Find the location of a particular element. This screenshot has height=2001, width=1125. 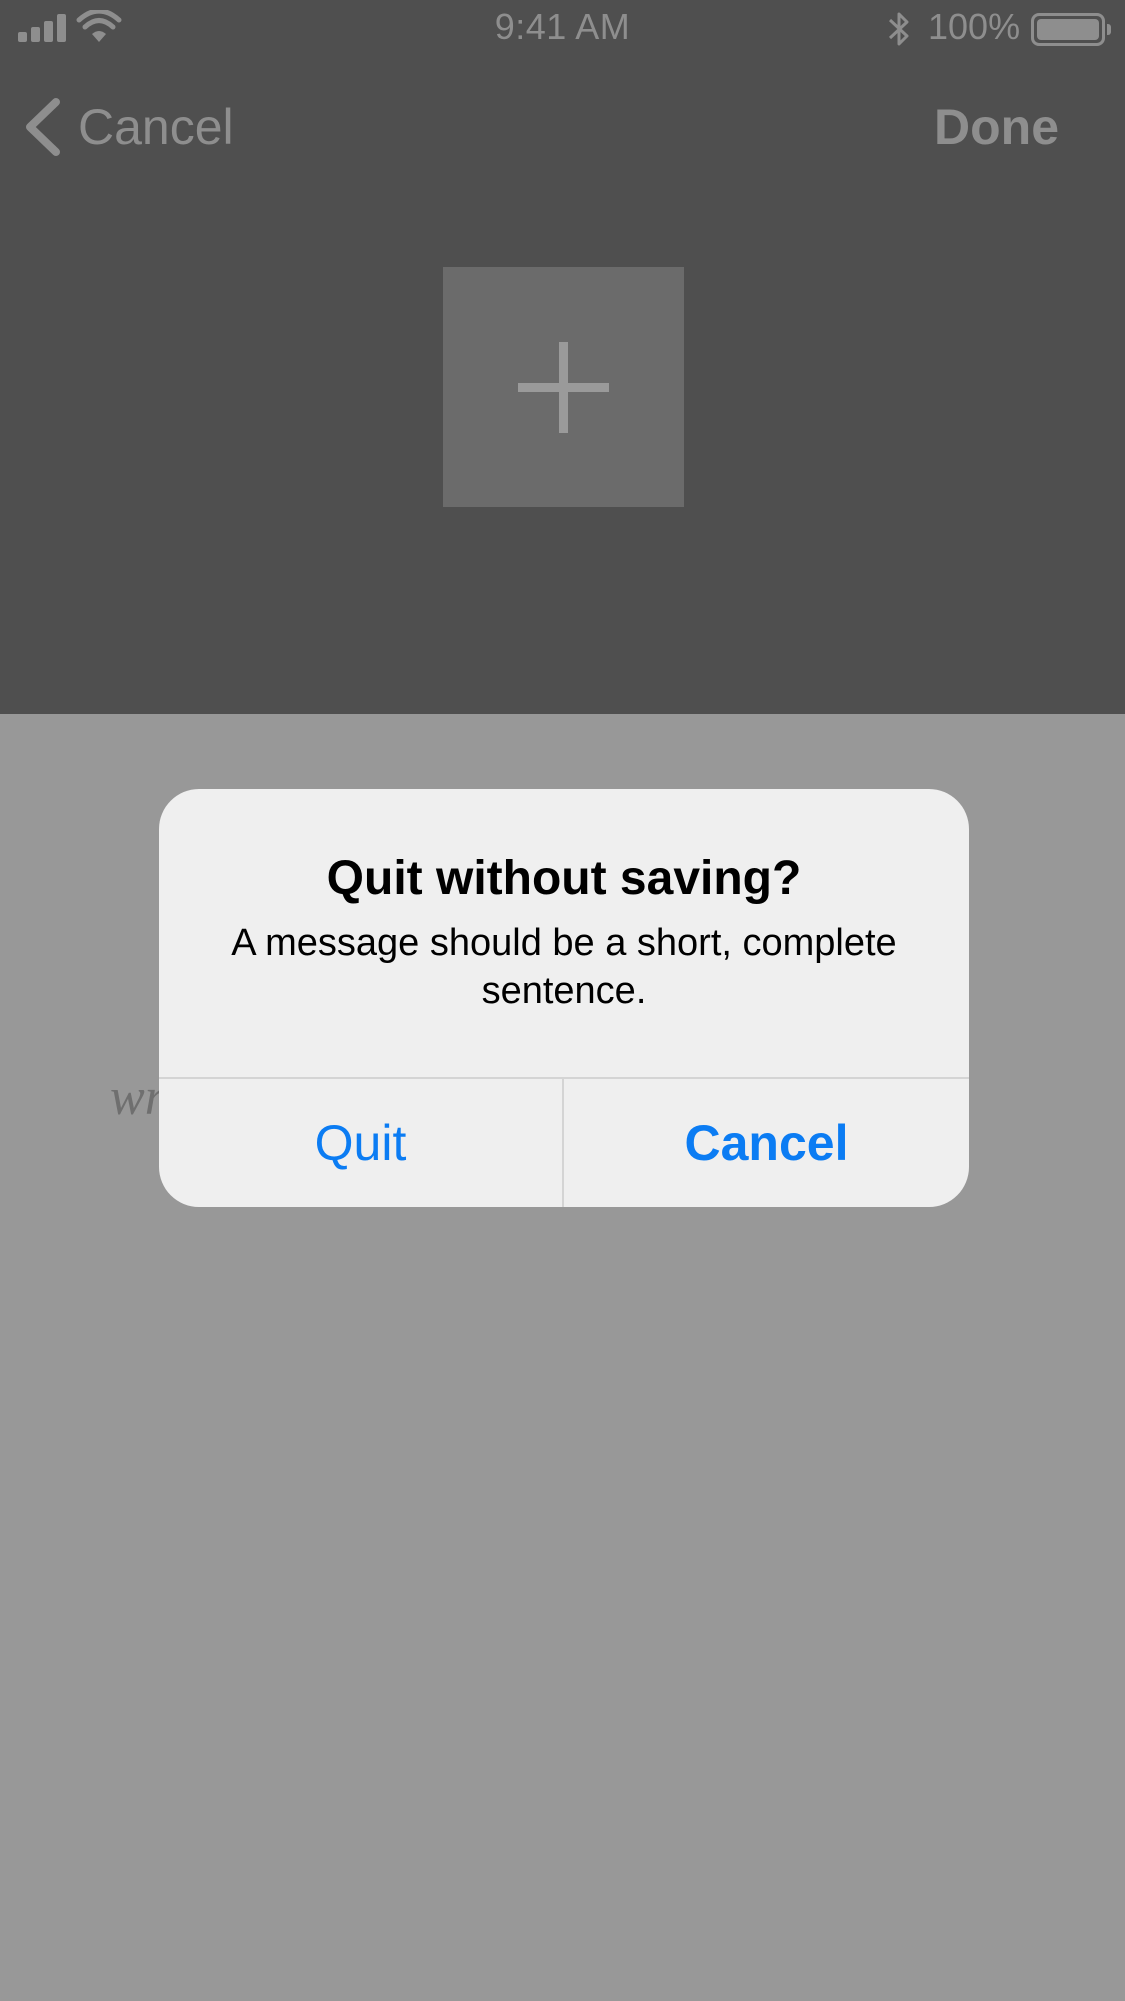

plus-icon is located at coordinates (563, 387).